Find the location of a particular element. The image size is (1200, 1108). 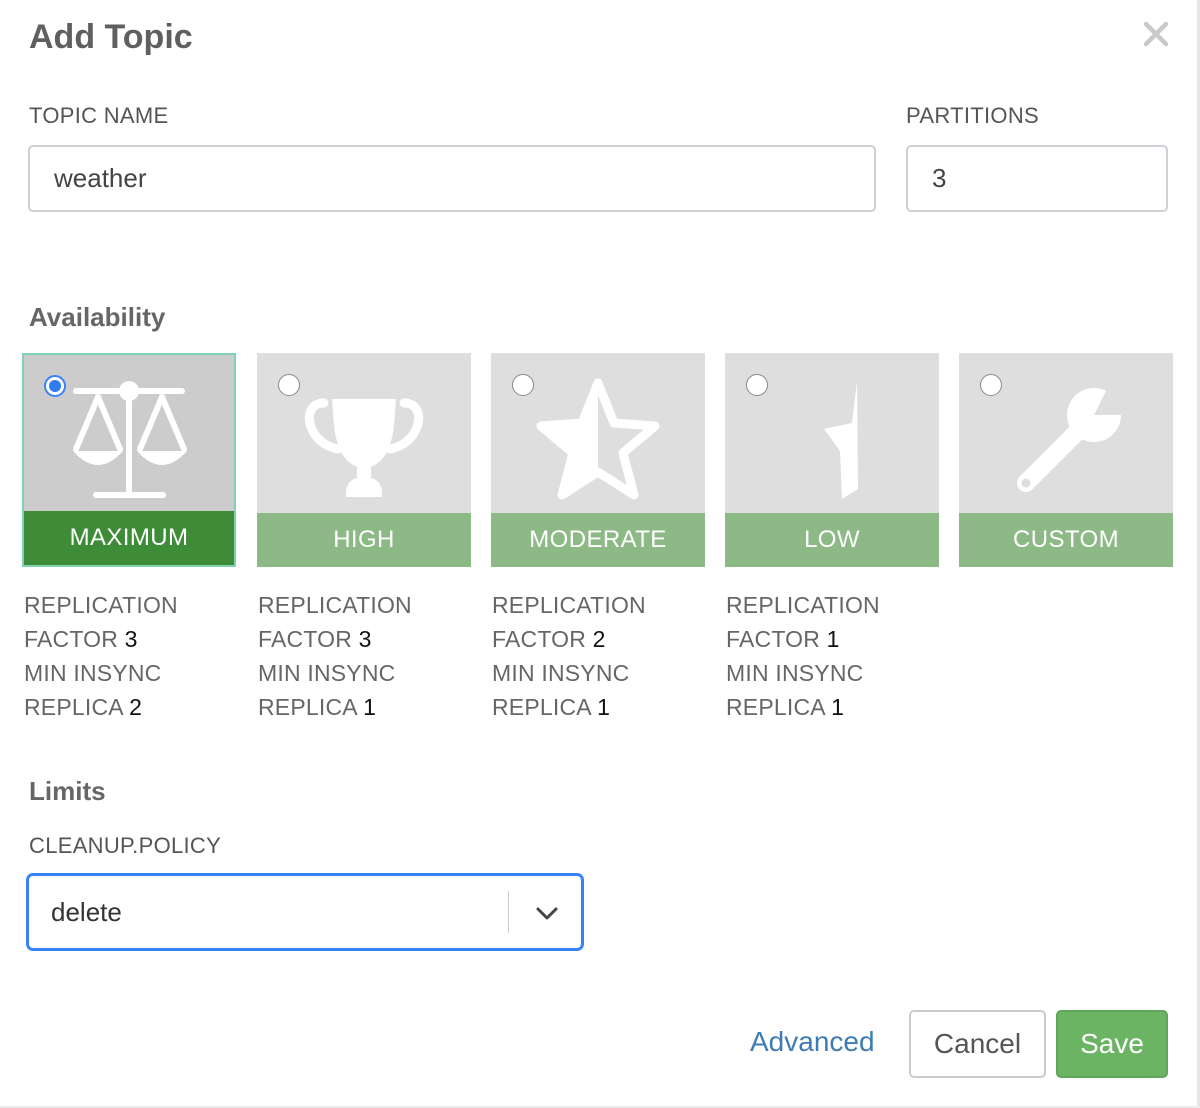

dialog-title: Add Topic is located at coordinates (111, 37).